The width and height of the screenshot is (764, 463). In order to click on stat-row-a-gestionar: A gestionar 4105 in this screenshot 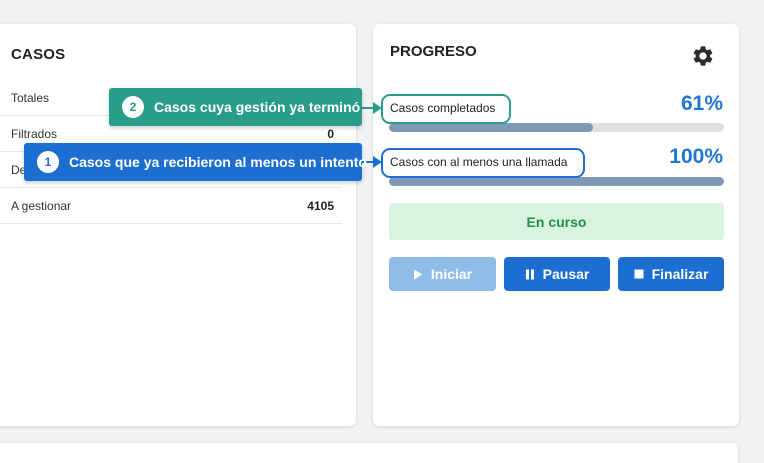, I will do `click(171, 206)`.